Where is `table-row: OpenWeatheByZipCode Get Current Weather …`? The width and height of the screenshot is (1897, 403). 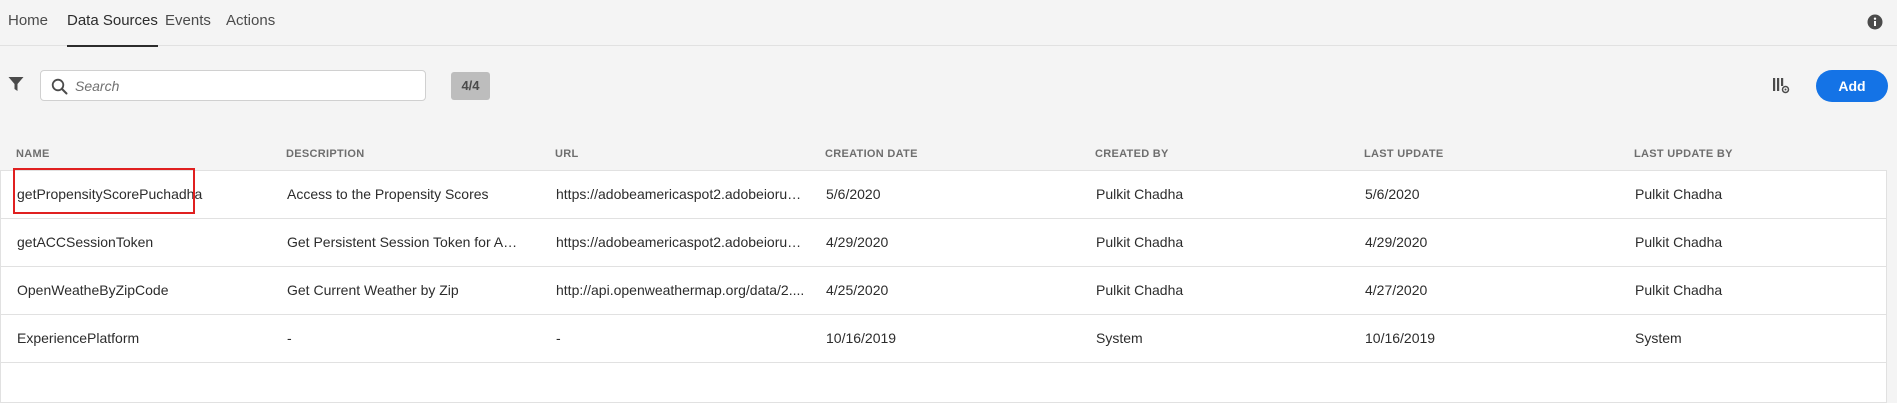 table-row: OpenWeatheByZipCode Get Current Weather … is located at coordinates (943, 291).